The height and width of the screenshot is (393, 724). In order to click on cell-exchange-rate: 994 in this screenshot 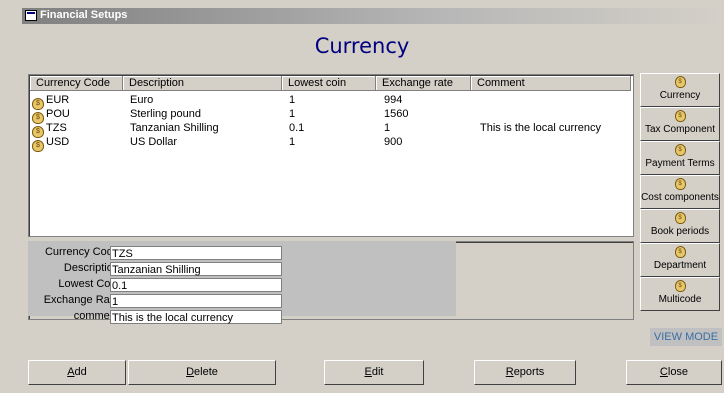, I will do `click(393, 100)`.